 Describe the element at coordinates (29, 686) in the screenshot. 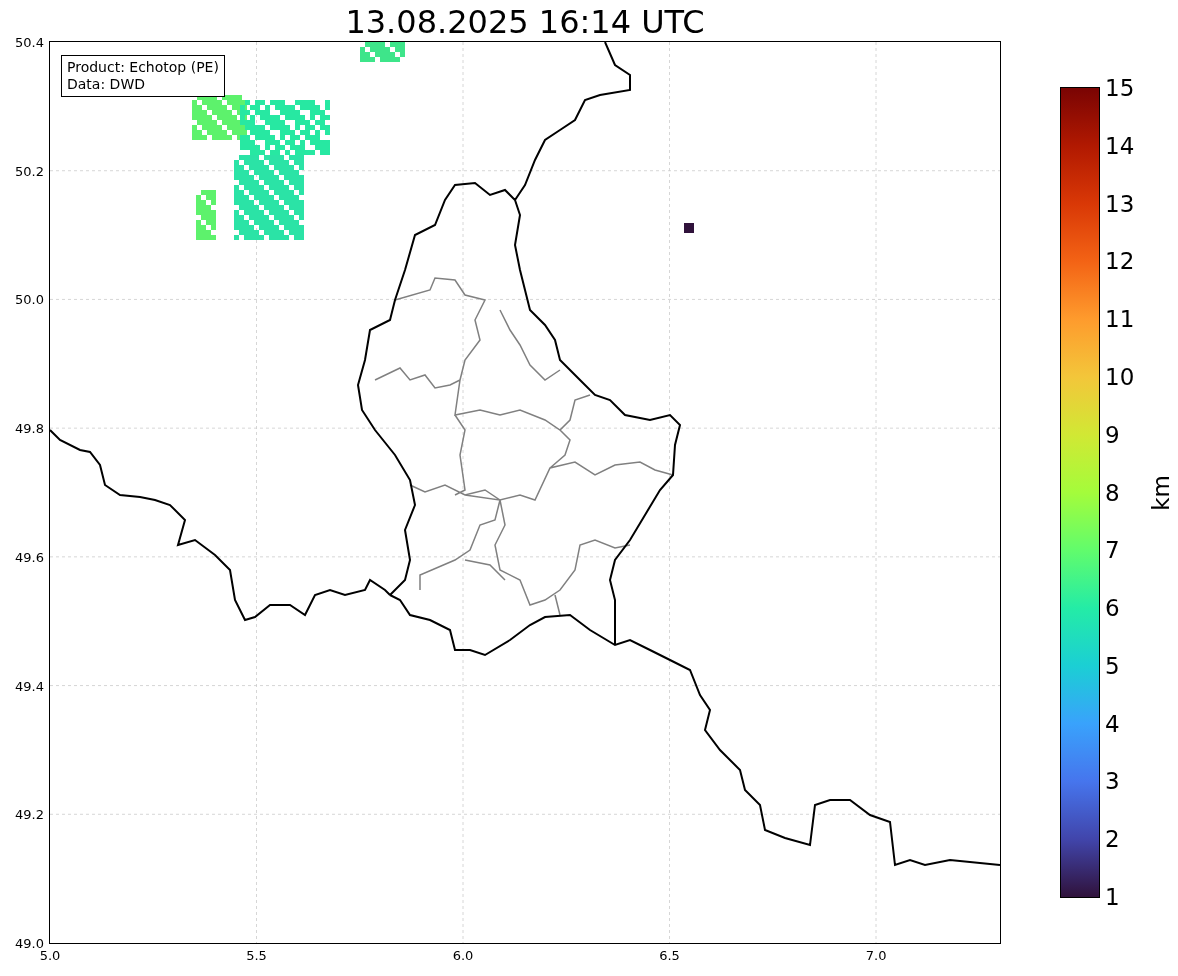

I see `y-axis-label: 49.4` at that location.